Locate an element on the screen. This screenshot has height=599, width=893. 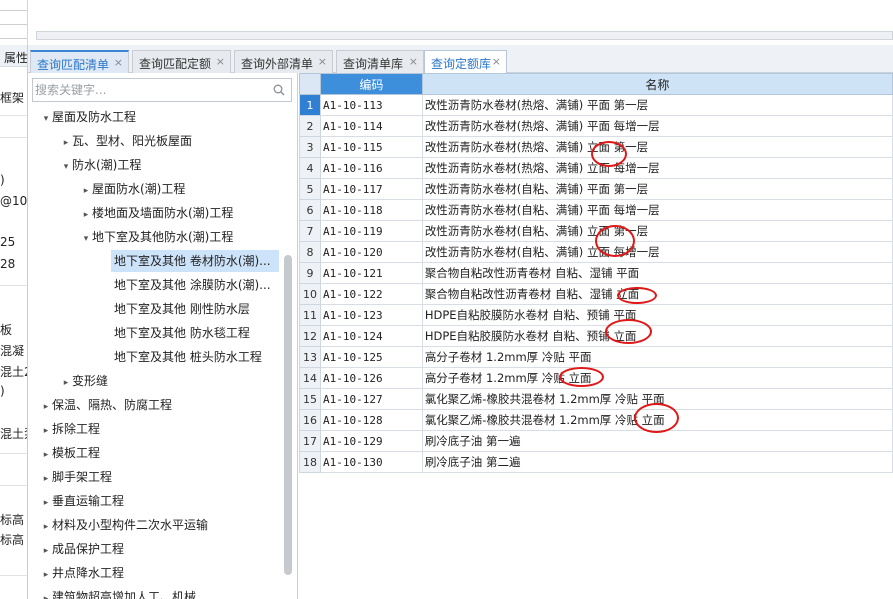
table-row: 13 A1-10-125 高分子卷材 1.2mm厚 冷贴 平面 is located at coordinates (596, 357).